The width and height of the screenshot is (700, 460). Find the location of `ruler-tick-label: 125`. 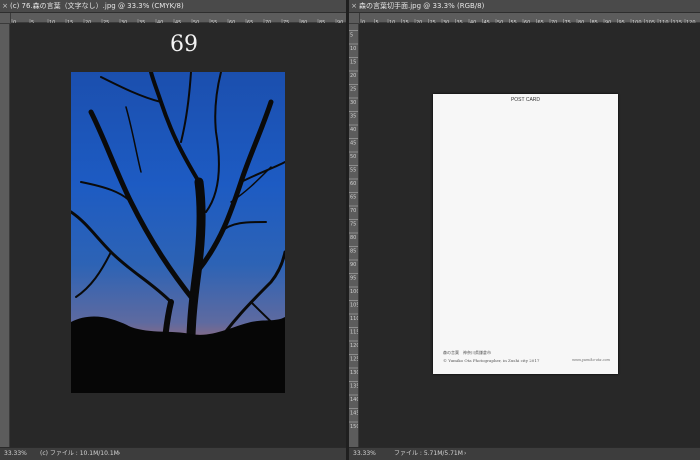

ruler-tick-label: 125 is located at coordinates (354, 360).